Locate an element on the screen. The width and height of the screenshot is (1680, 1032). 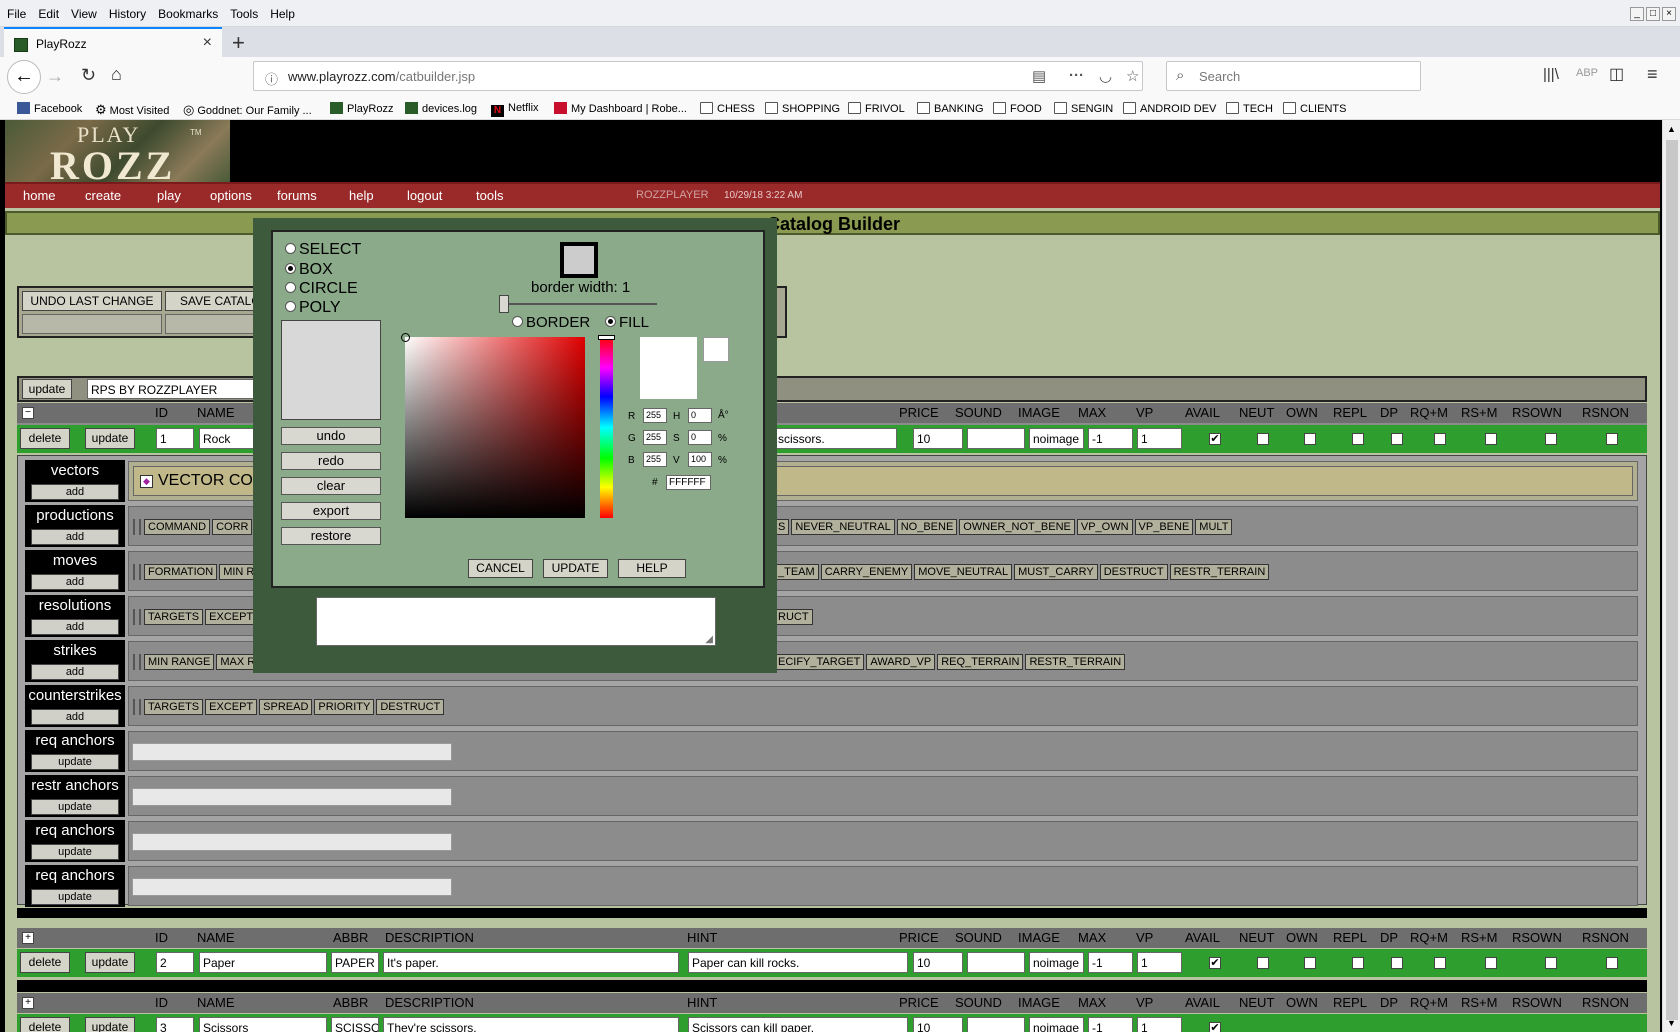
back-icon: ← is located at coordinates (24, 77).